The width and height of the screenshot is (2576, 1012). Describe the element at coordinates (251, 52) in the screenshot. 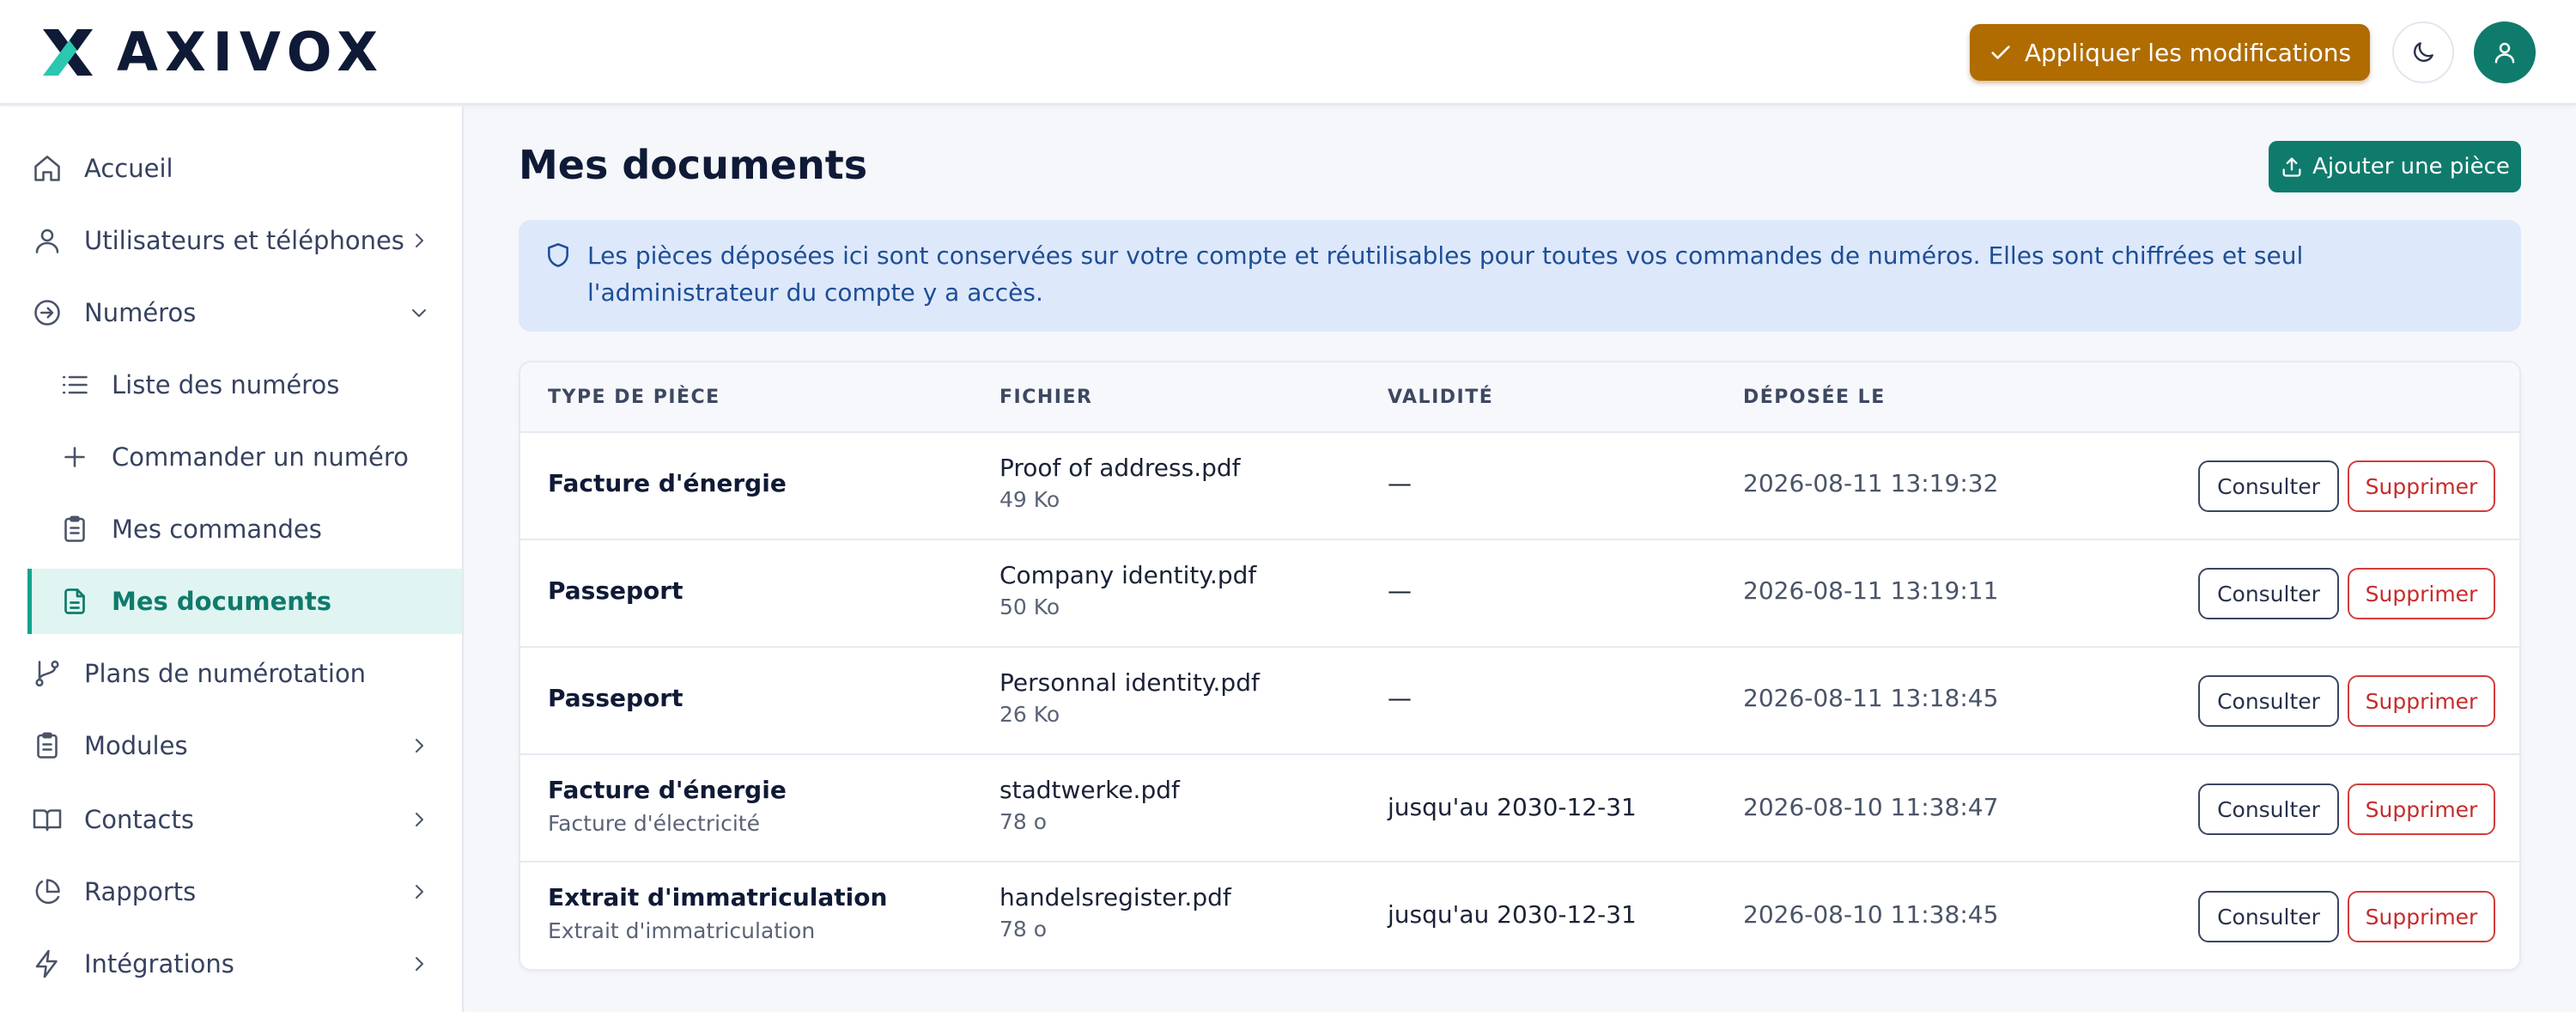

I see `brand-name: AXIVOX` at that location.